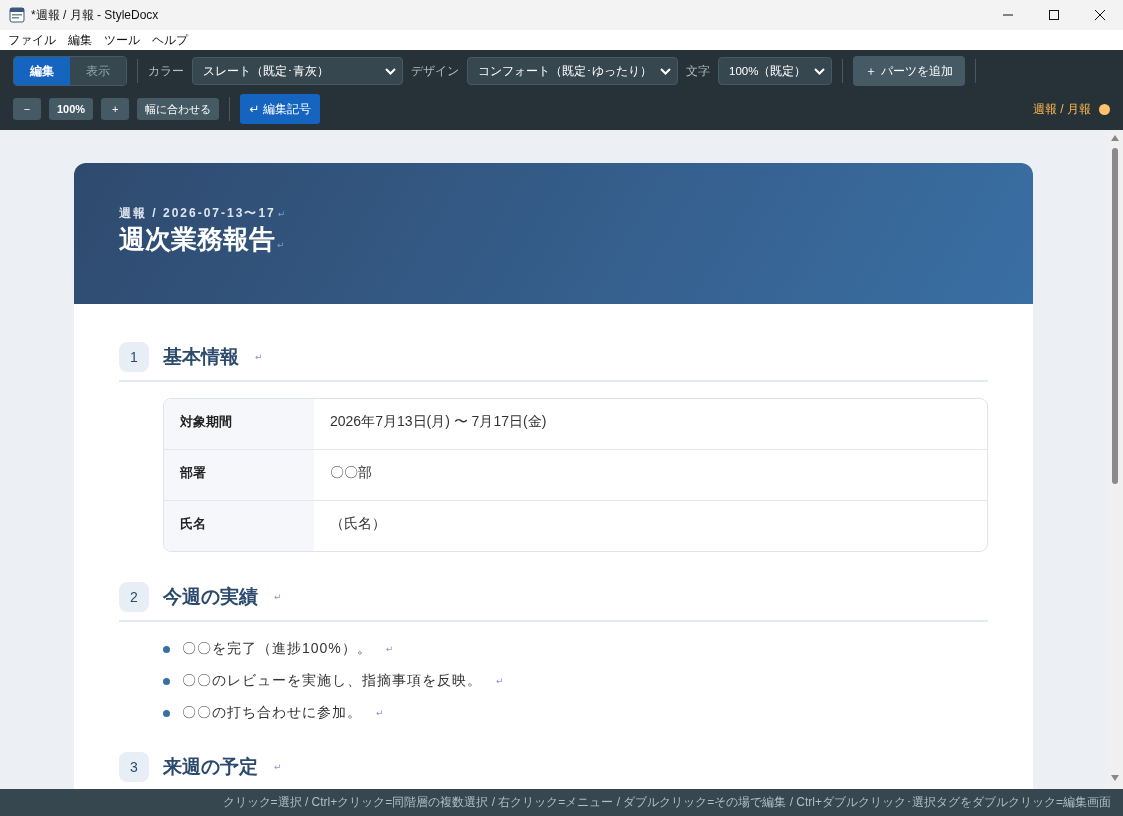 Image resolution: width=1123 pixels, height=816 pixels. Describe the element at coordinates (435, 71) in the screenshot. I see `select-label: デザイン` at that location.